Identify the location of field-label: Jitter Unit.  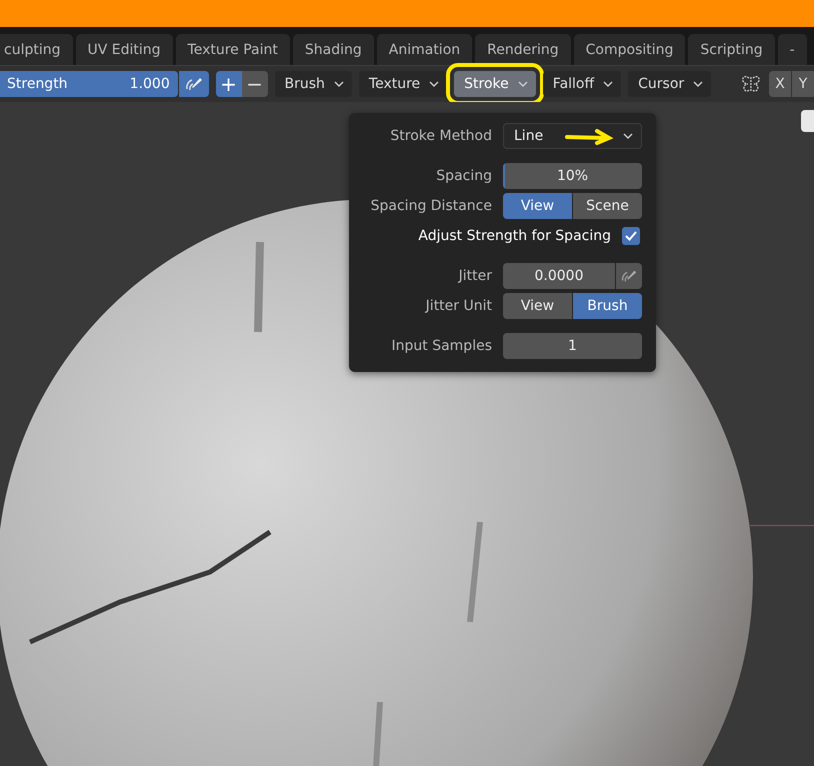
(458, 306).